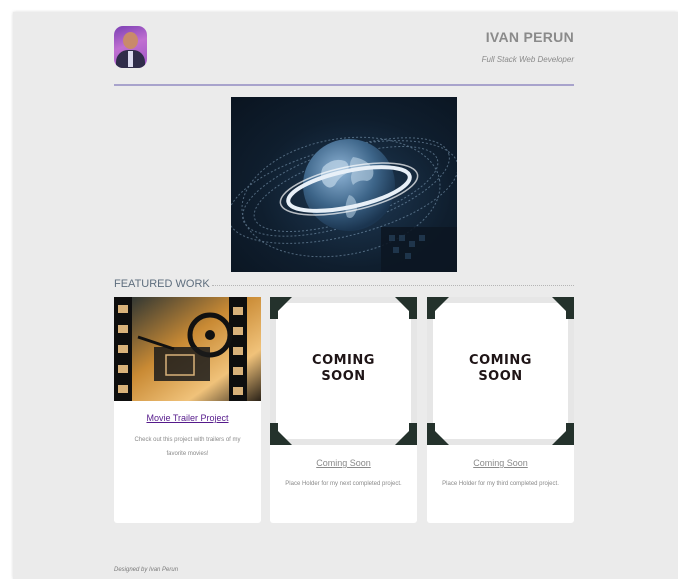 The height and width of the screenshot is (579, 678). Describe the element at coordinates (344, 204) in the screenshot. I see `globe-icon` at that location.